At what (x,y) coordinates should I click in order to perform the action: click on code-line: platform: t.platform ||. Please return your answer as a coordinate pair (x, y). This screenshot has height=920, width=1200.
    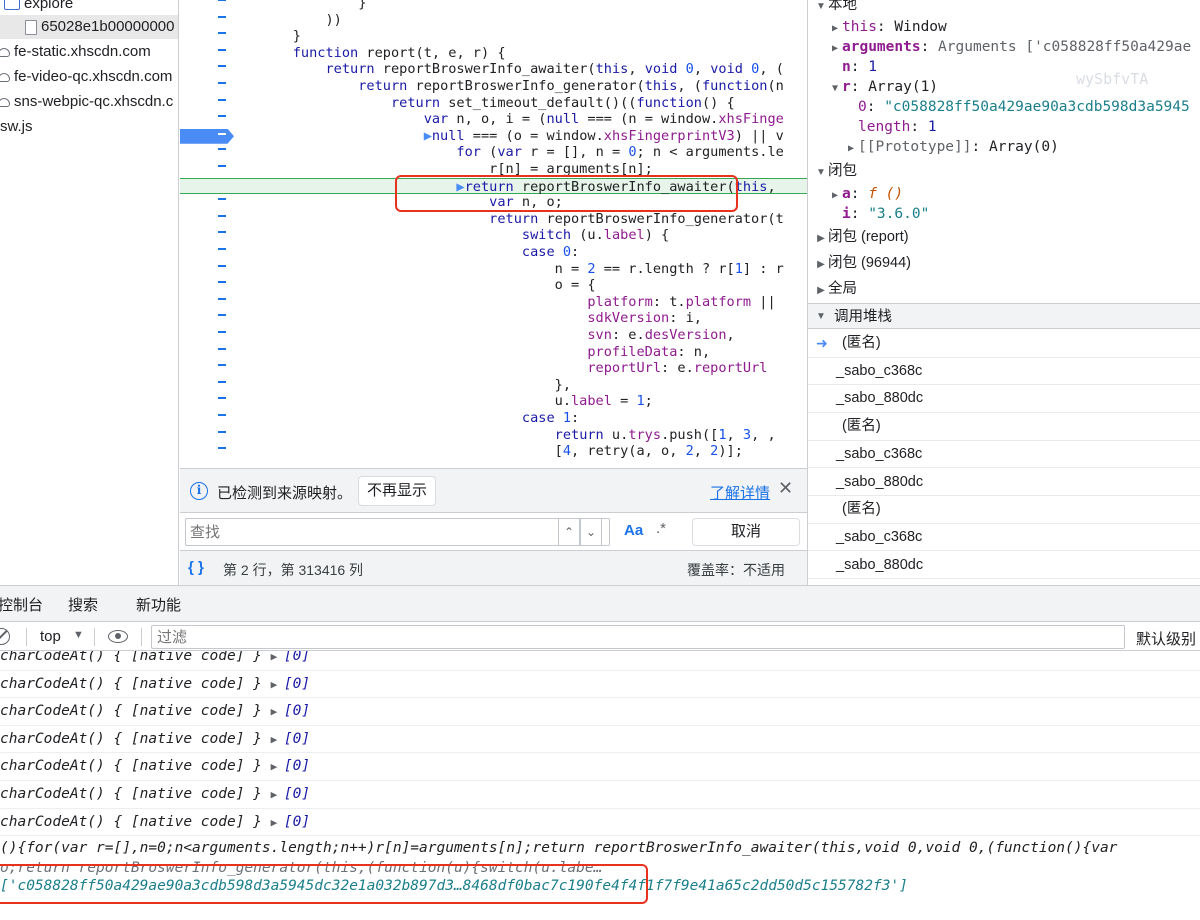
    Looking at the image, I should click on (493, 302).